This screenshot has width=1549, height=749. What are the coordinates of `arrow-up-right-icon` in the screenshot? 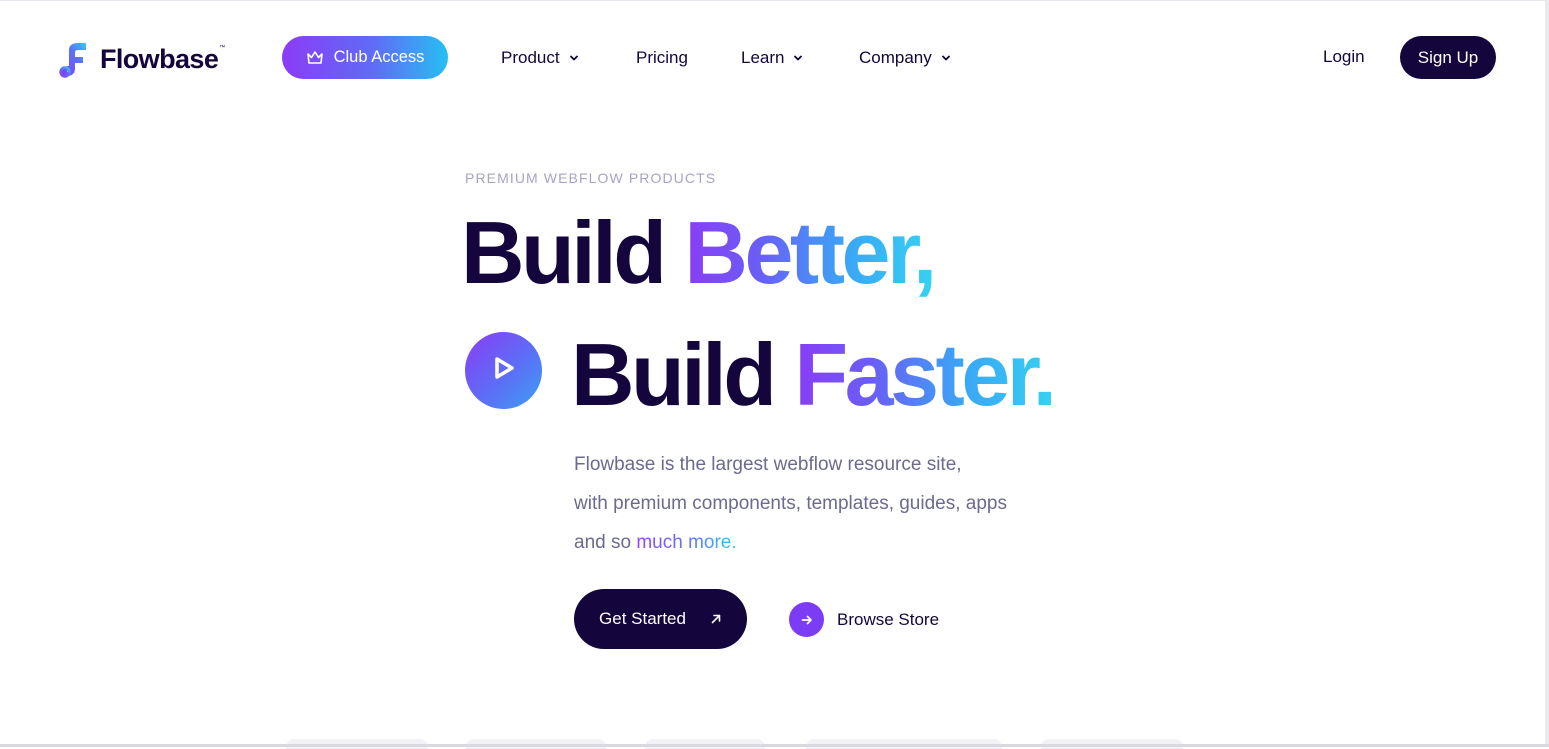 It's located at (716, 619).